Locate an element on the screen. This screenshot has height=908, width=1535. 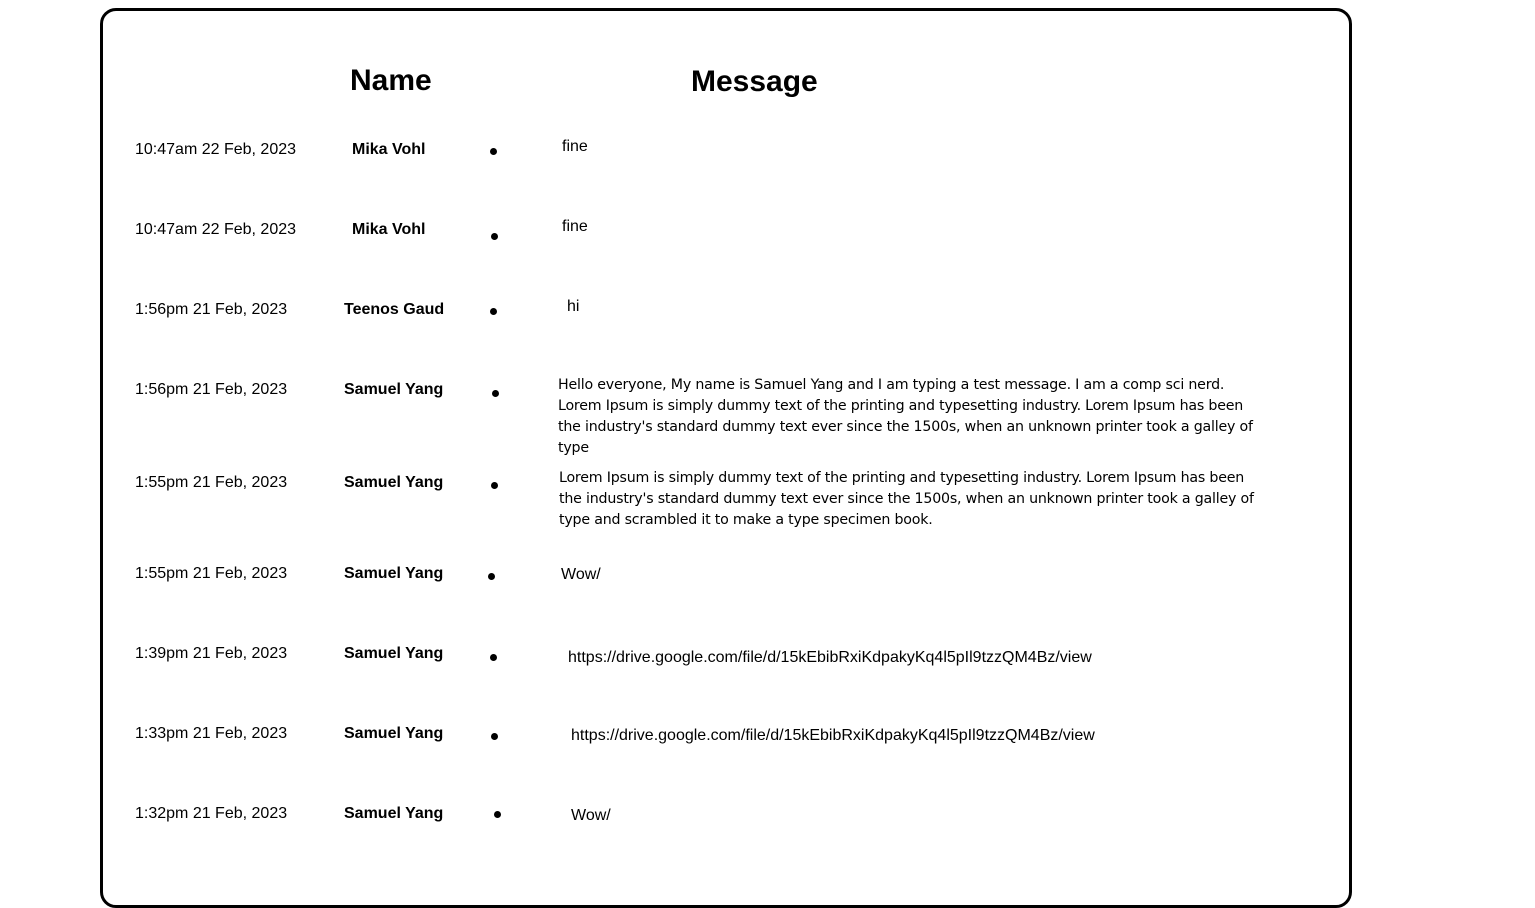
message-text: hi is located at coordinates (573, 306).